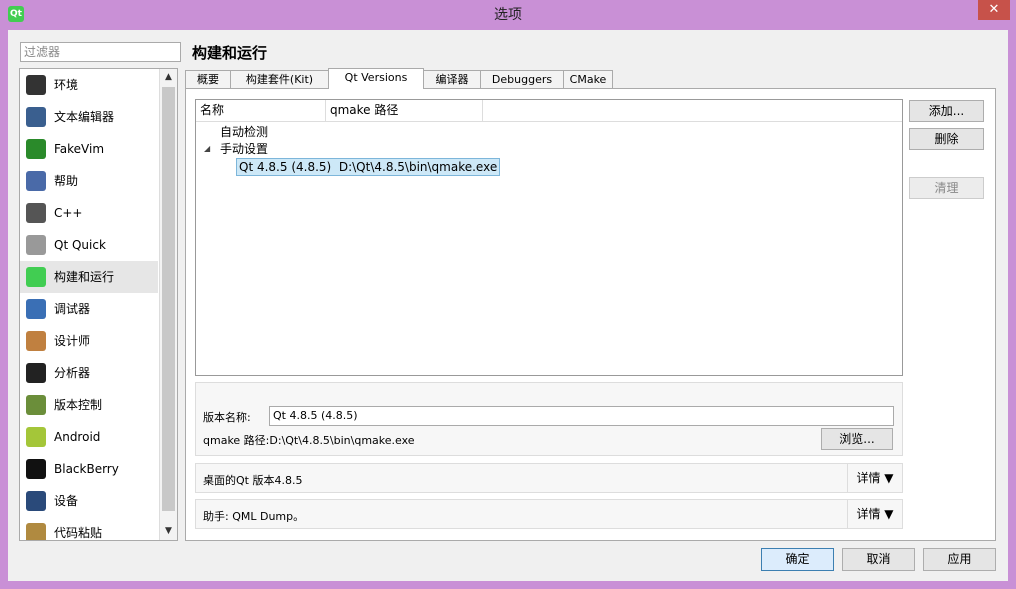 This screenshot has width=1016, height=589. Describe the element at coordinates (254, 516) in the screenshot. I see `helper-info-text: 助手: QML Dump。` at that location.